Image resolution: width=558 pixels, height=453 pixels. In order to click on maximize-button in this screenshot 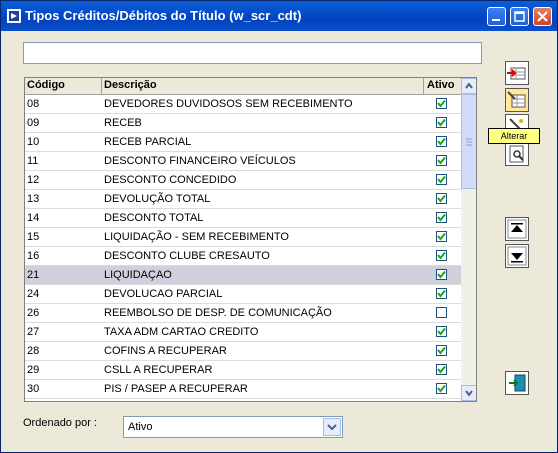, I will do `click(519, 16)`.